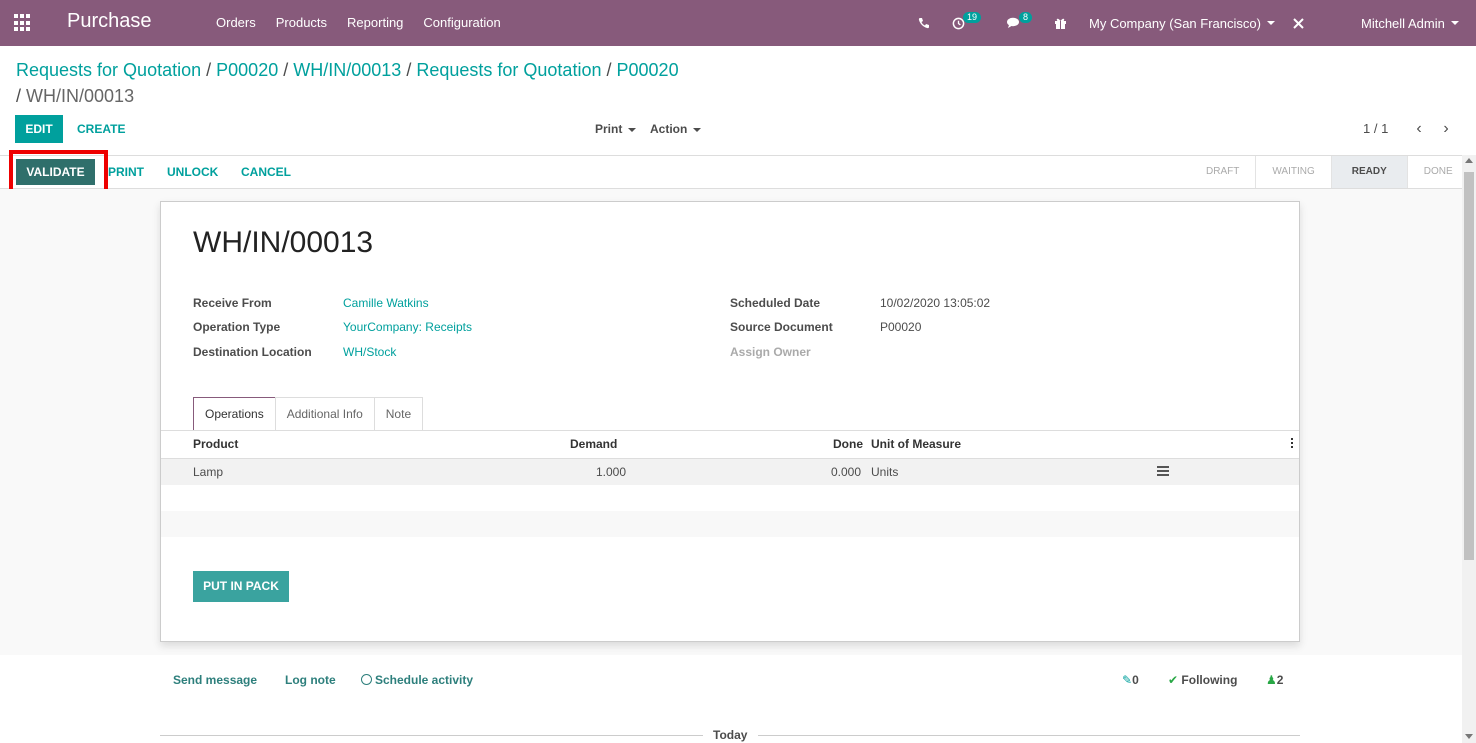 This screenshot has width=1476, height=743. Describe the element at coordinates (234, 413) in the screenshot. I see `tab-operations: Operations` at that location.